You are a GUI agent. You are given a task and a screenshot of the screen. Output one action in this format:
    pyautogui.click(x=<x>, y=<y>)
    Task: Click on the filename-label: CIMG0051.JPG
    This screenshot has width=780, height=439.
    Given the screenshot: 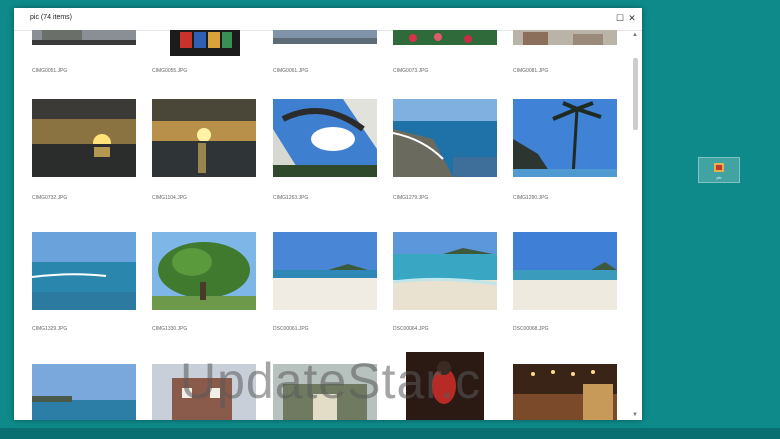 What is the action you would take?
    pyautogui.click(x=84, y=71)
    